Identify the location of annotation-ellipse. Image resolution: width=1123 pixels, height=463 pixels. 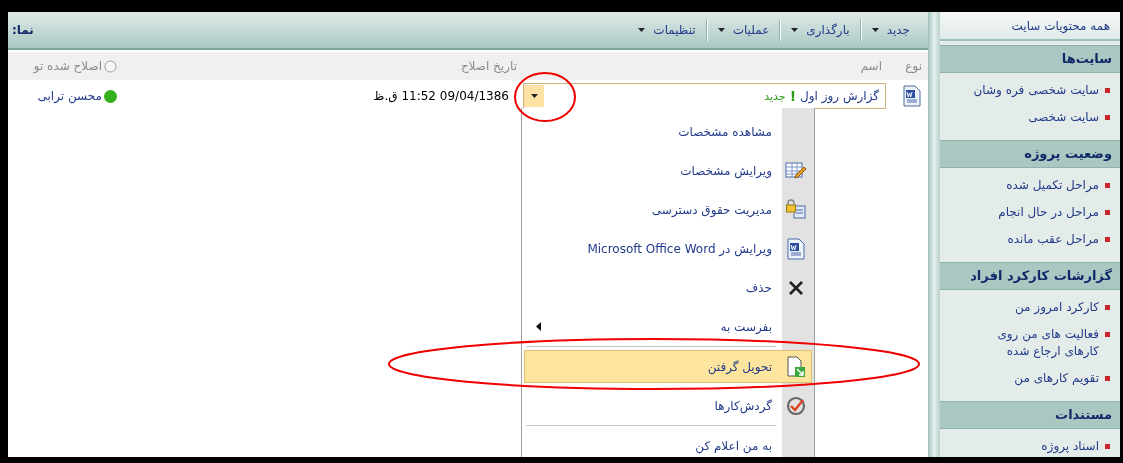
(545, 97).